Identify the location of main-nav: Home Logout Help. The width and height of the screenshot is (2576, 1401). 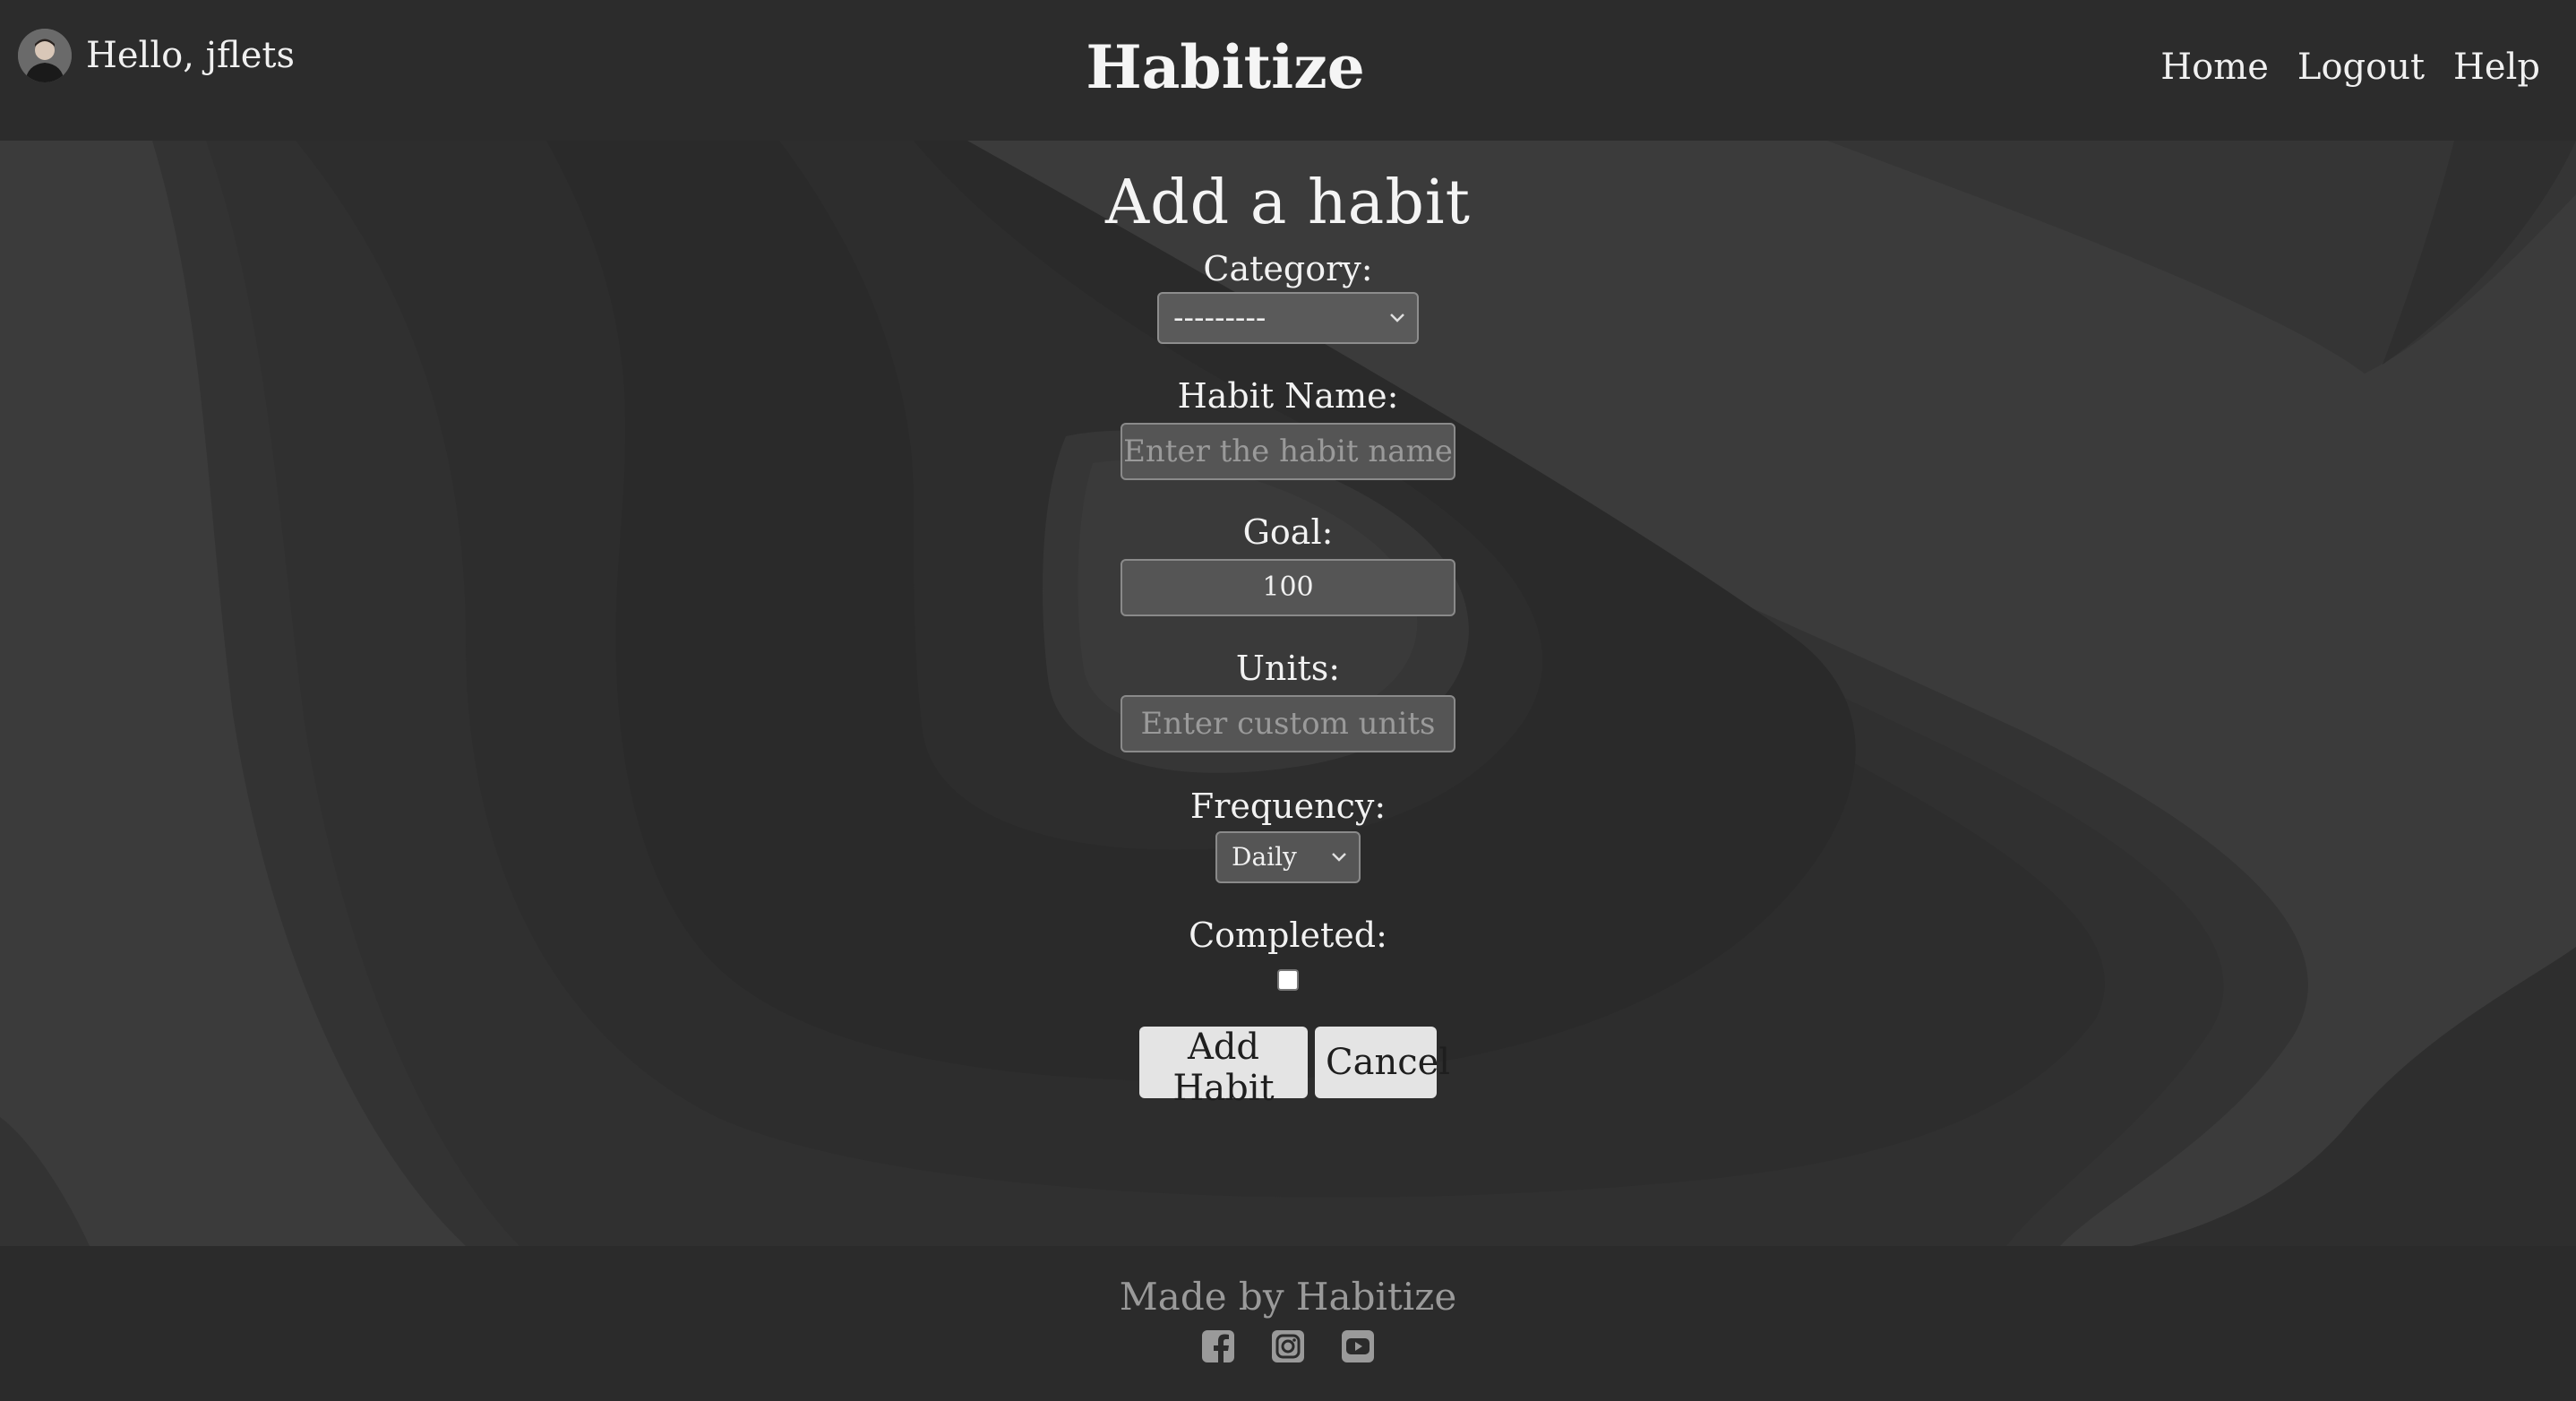
(2350, 67).